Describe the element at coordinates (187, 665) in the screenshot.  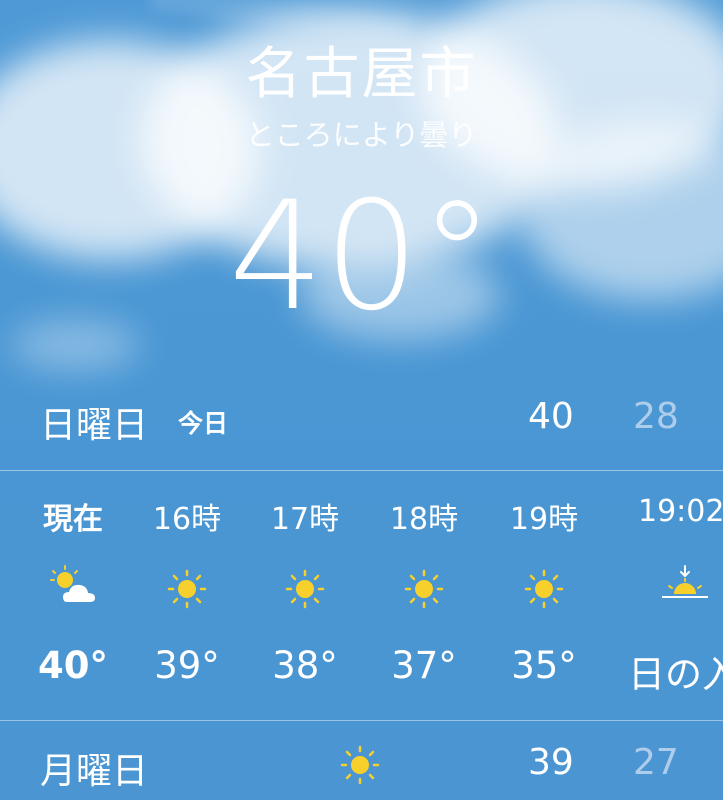
I see `hour-temp: 39°` at that location.